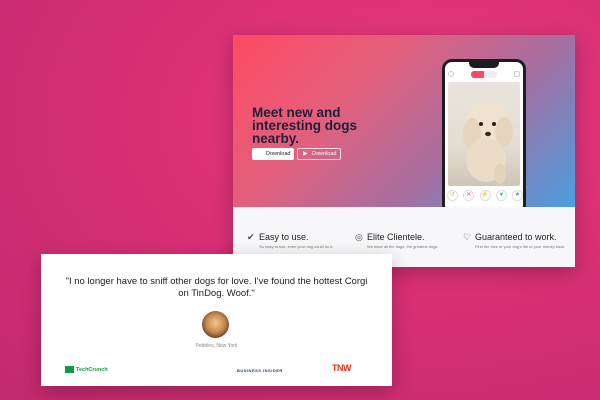  Describe the element at coordinates (216, 346) in the screenshot. I see `testimonial-author: Pebbles, New York` at that location.